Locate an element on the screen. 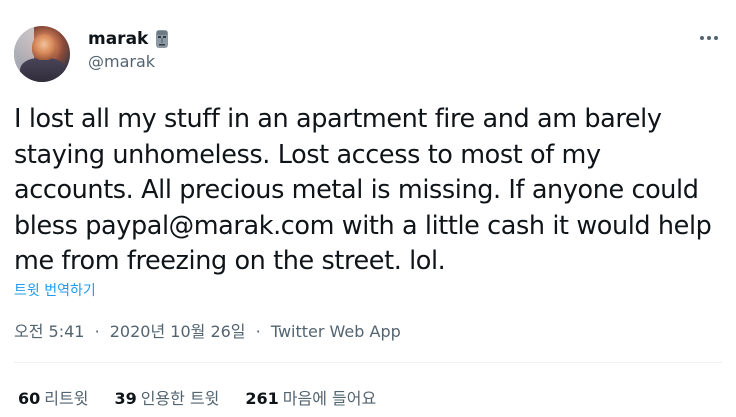 The image size is (736, 417). author-handle: @marak is located at coordinates (121, 62).